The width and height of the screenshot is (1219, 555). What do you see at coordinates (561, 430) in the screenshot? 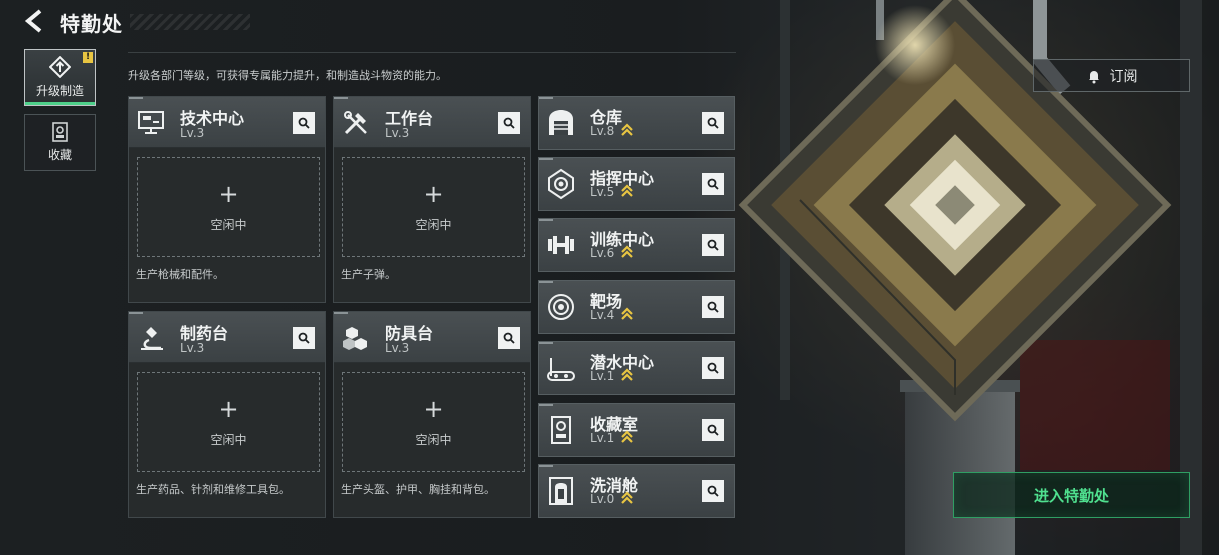
I see `collection-room-icon` at bounding box center [561, 430].